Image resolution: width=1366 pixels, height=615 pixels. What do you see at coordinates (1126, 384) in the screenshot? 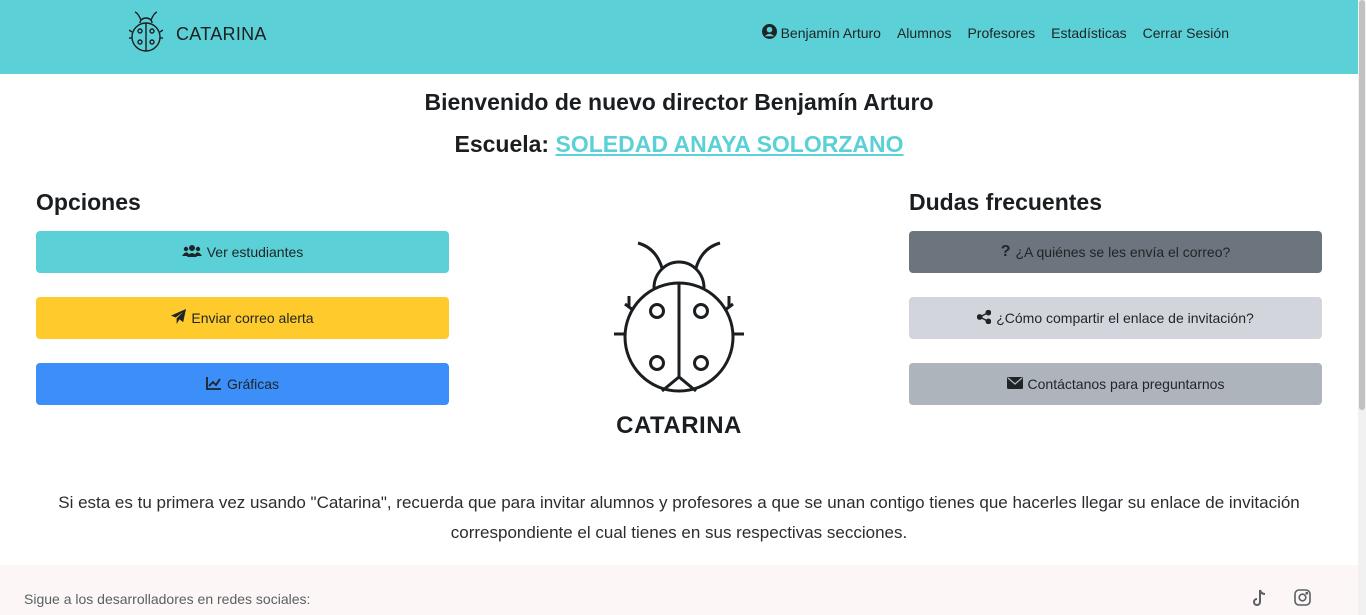
I see `contact-us-label: Contáctanos para preguntarnos` at bounding box center [1126, 384].